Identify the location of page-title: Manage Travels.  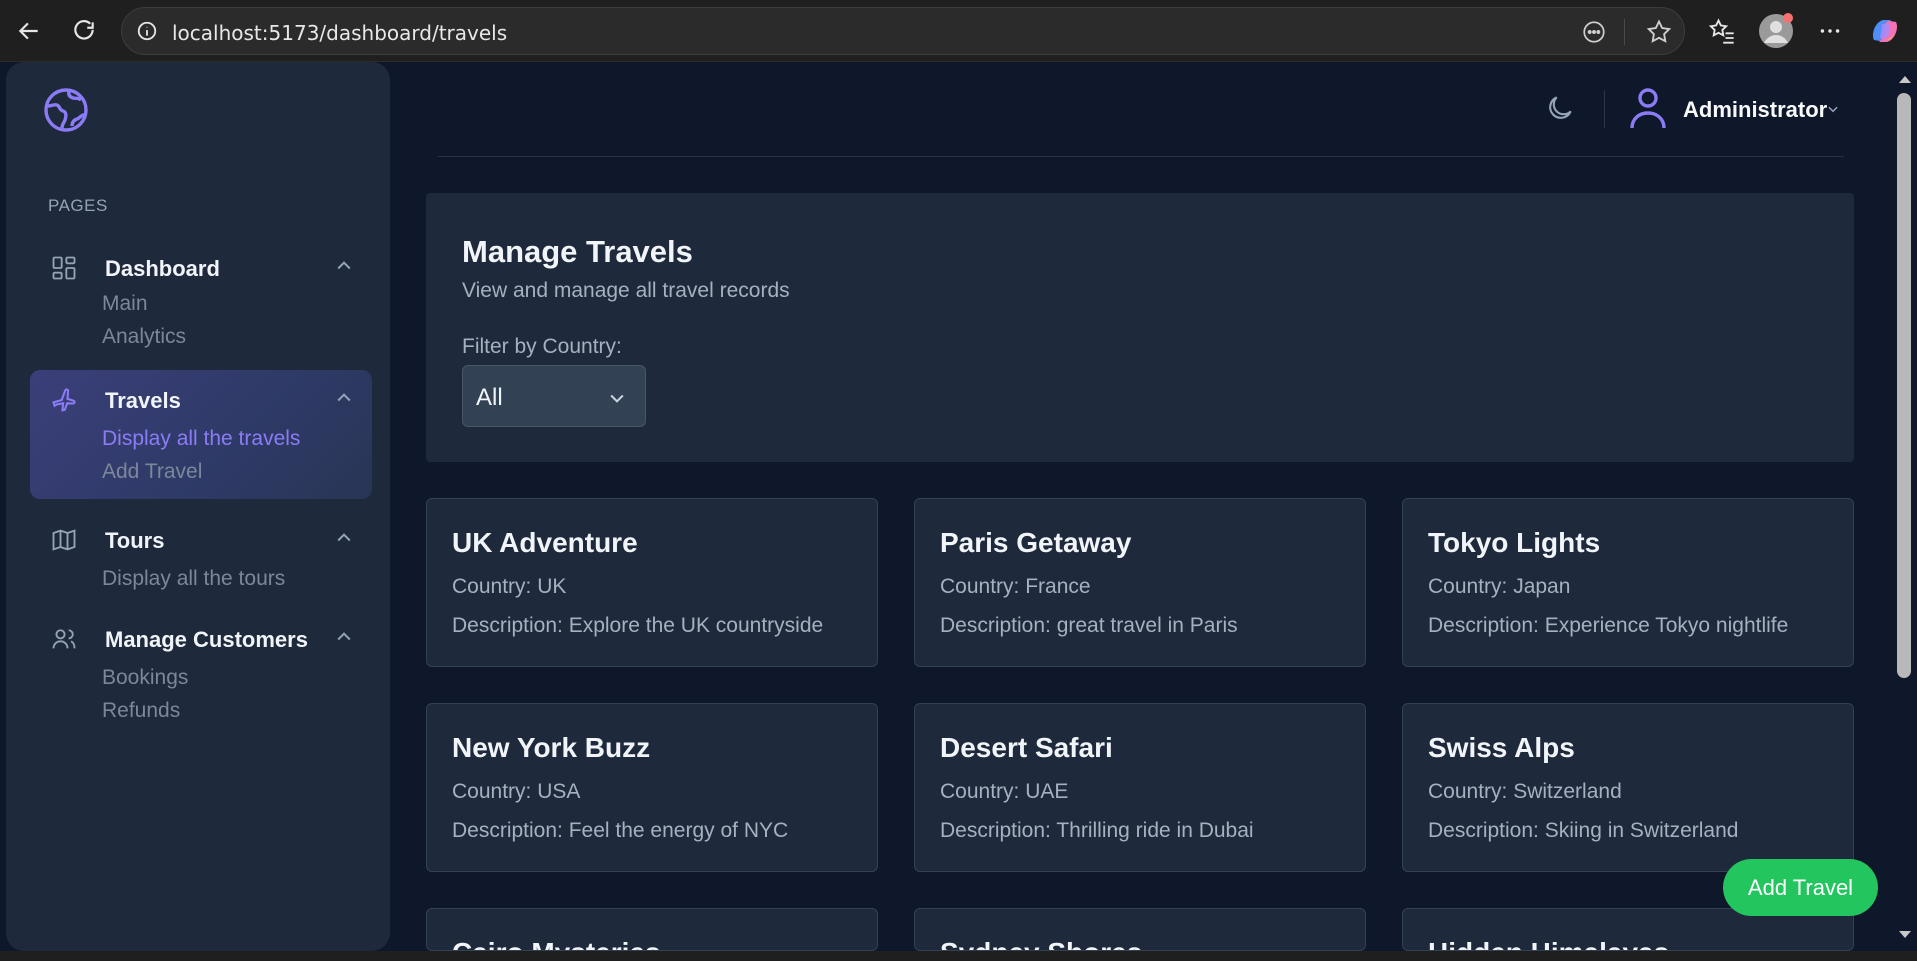
(577, 251).